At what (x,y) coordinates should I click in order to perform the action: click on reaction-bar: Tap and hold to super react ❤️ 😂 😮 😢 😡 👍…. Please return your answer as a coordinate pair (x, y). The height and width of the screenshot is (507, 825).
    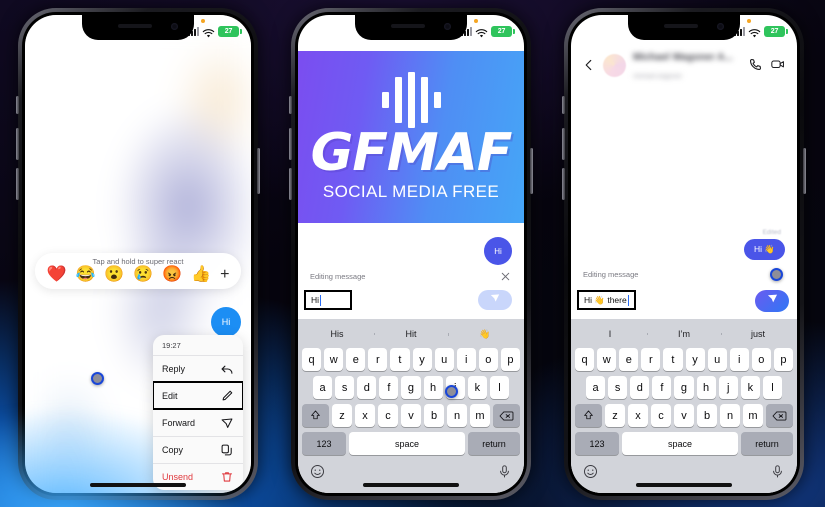
    Looking at the image, I should click on (138, 271).